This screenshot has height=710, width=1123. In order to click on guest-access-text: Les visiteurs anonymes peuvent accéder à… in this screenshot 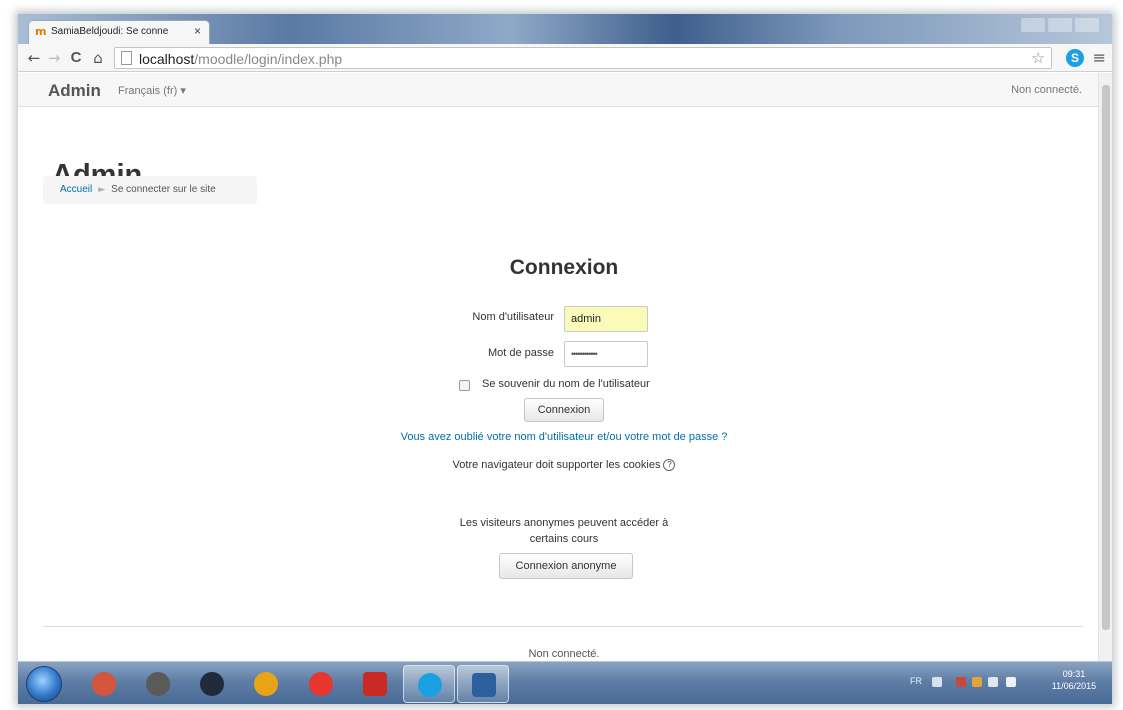, I will do `click(564, 531)`.